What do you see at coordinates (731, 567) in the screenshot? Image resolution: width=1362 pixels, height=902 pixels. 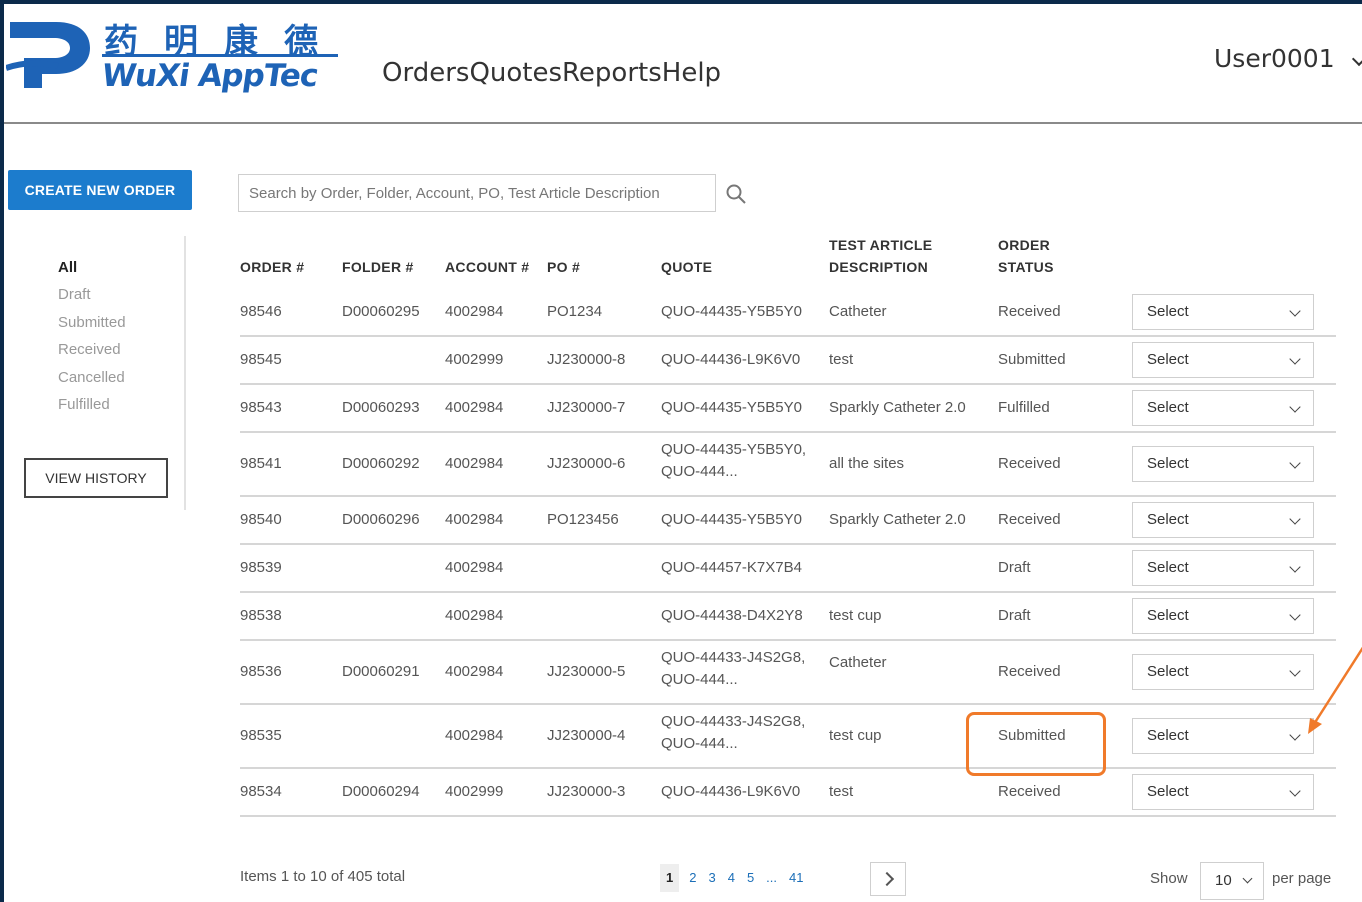 I see `cell-quote: QUO-44457-K7X7B4` at bounding box center [731, 567].